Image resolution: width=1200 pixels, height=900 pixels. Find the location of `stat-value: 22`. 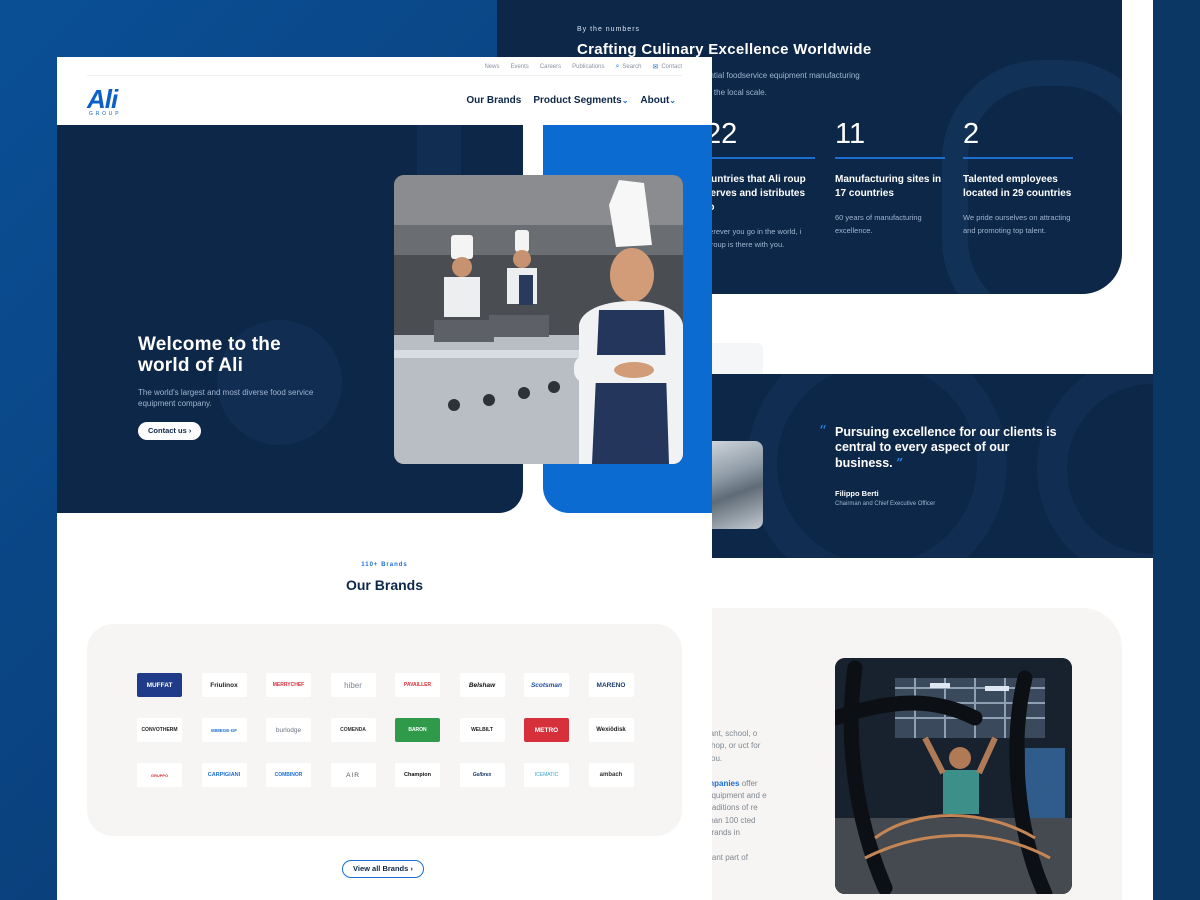

stat-value: 22 is located at coordinates (760, 138).